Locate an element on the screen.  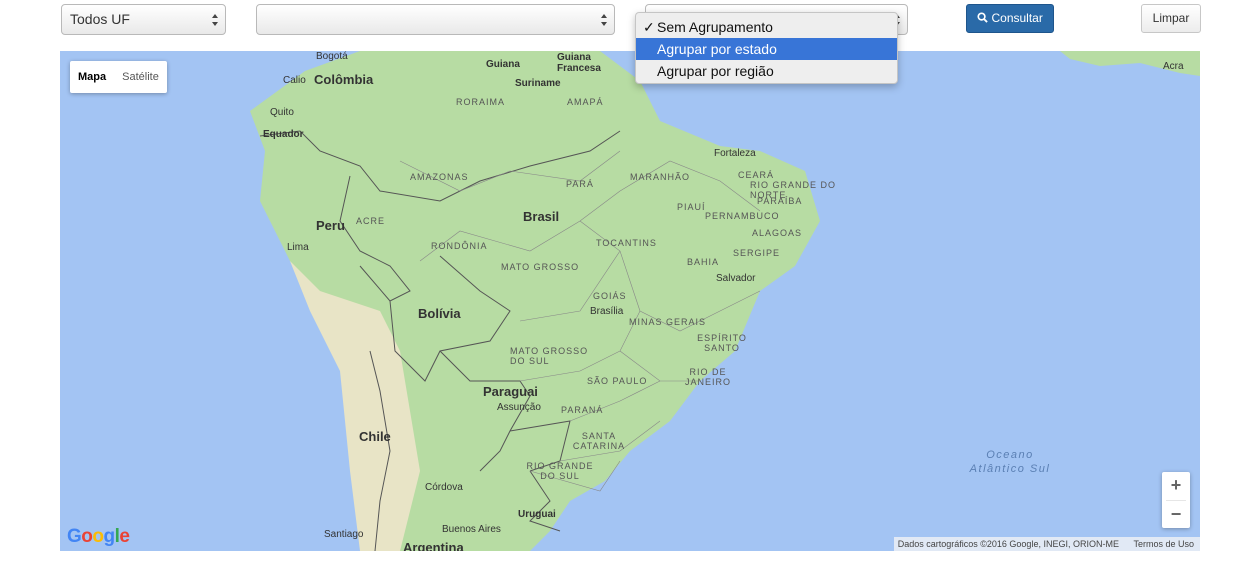
google-logo: Google is located at coordinates (98, 537).